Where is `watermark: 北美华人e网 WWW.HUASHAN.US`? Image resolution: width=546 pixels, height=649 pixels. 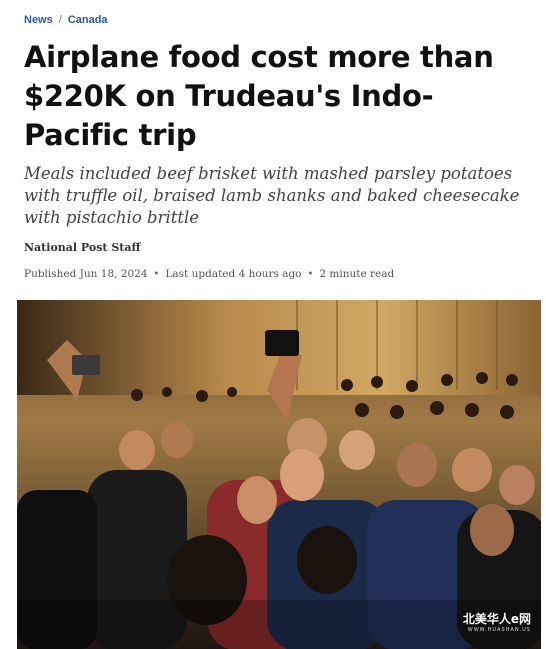 watermark: 北美华人e网 WWW.HUASHAN.US is located at coordinates (497, 621).